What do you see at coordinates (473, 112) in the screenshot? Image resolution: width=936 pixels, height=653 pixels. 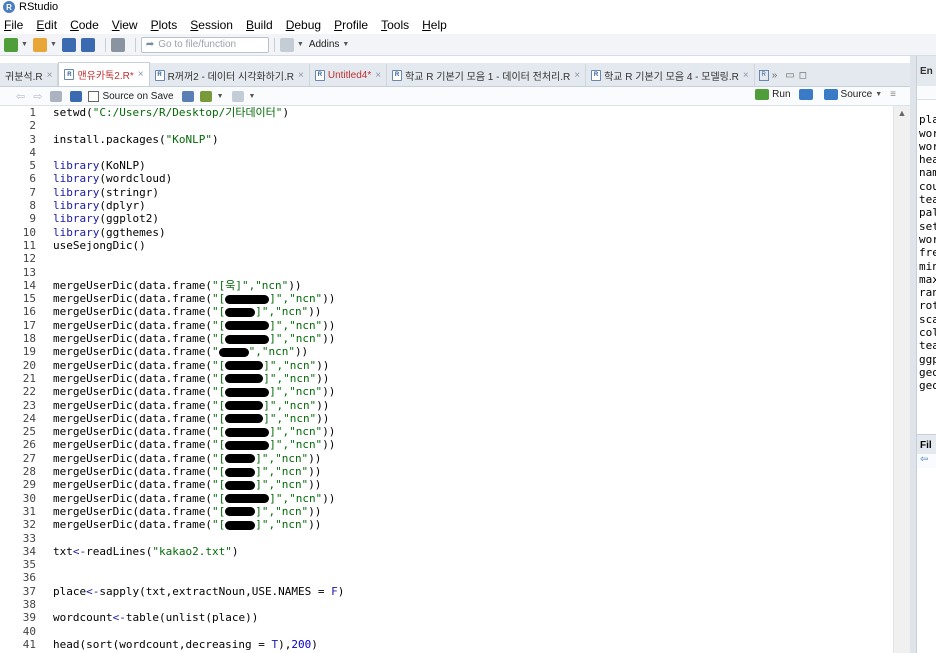 I see `code-line: setwd("C:/Users/R/Desktop/기타데이터")` at bounding box center [473, 112].